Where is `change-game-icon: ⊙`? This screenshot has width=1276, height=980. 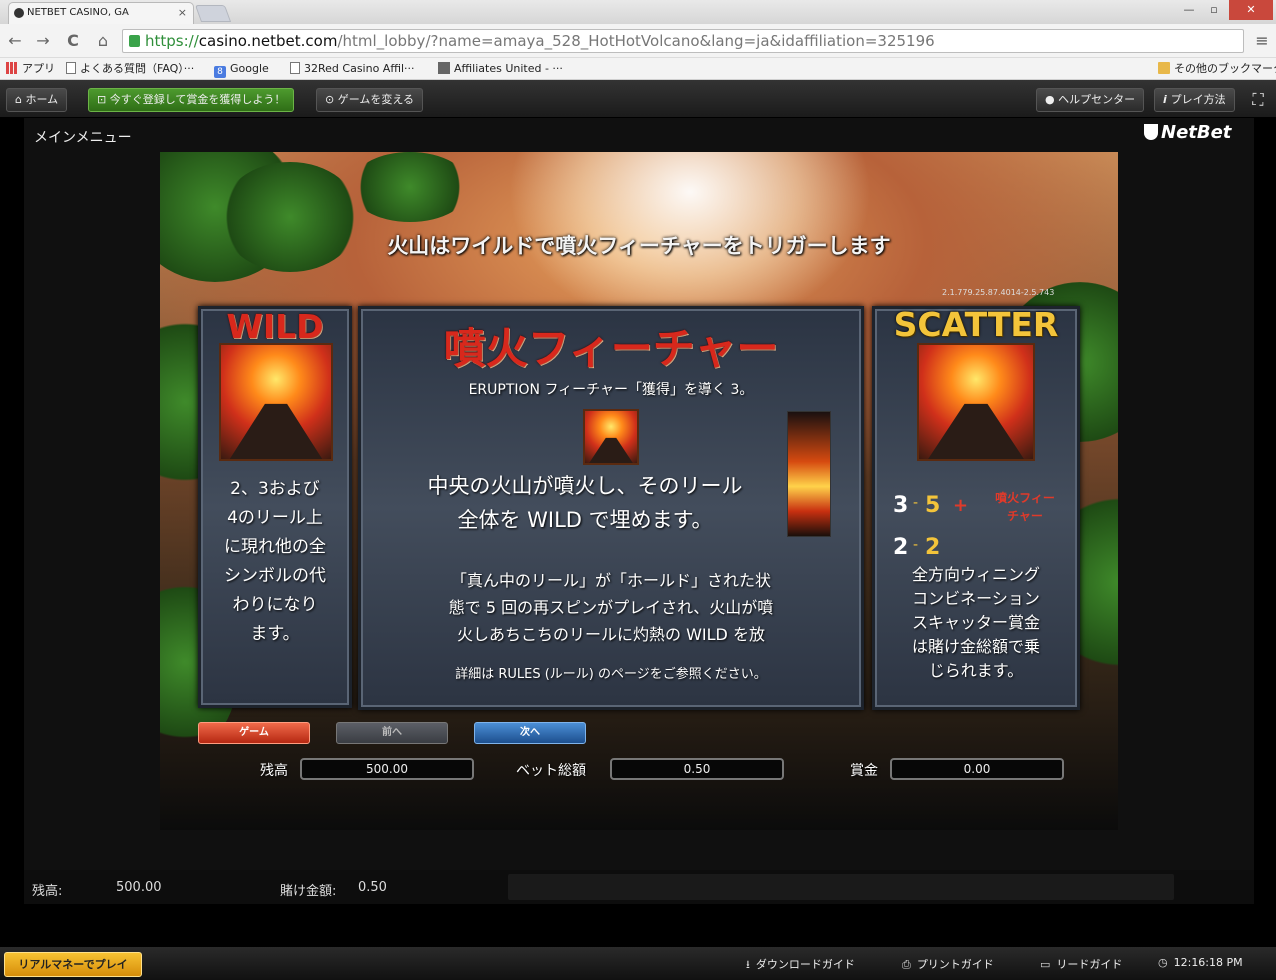
change-game-icon: ⊙ is located at coordinates (331, 99).